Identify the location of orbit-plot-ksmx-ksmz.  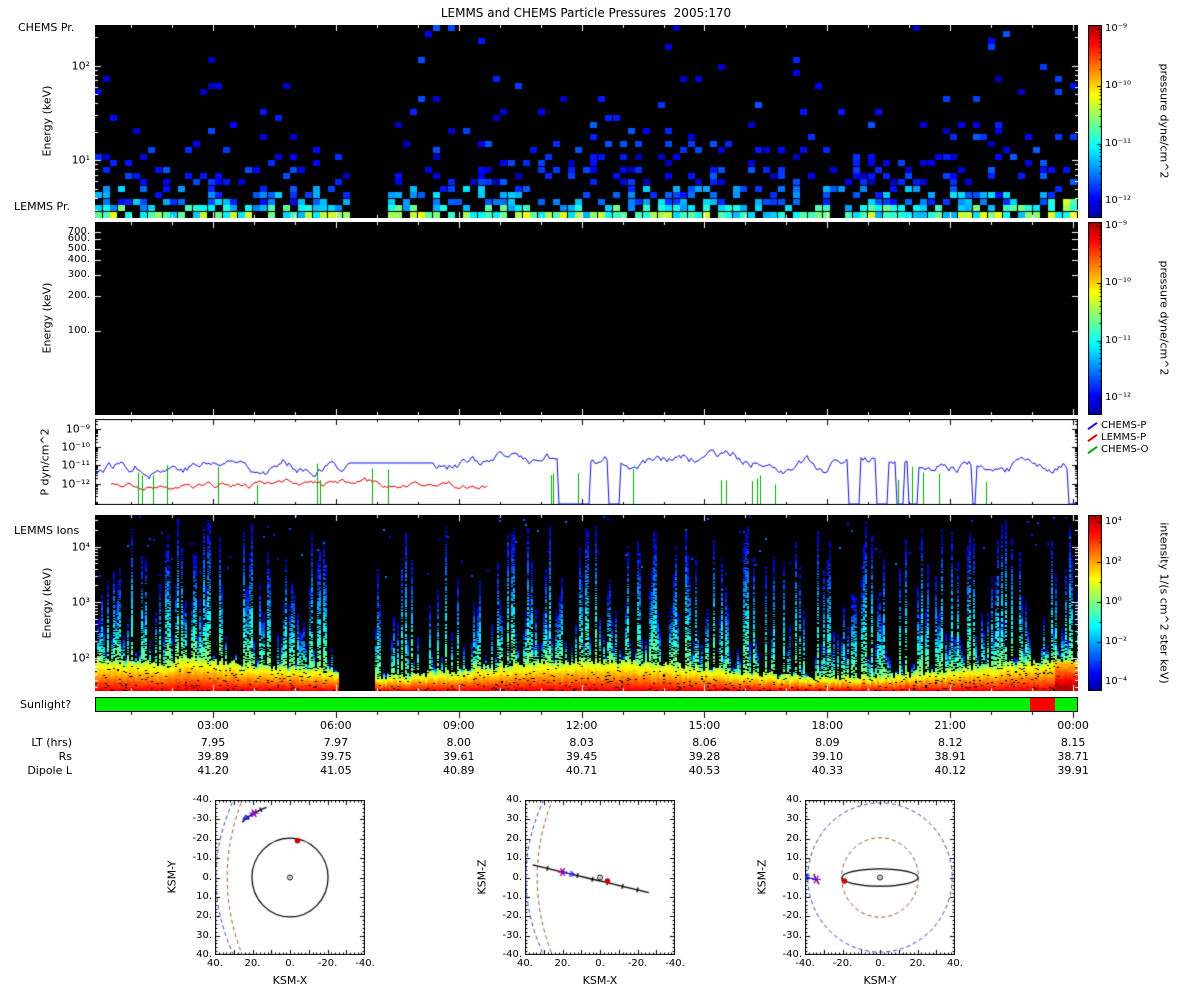
(600, 877).